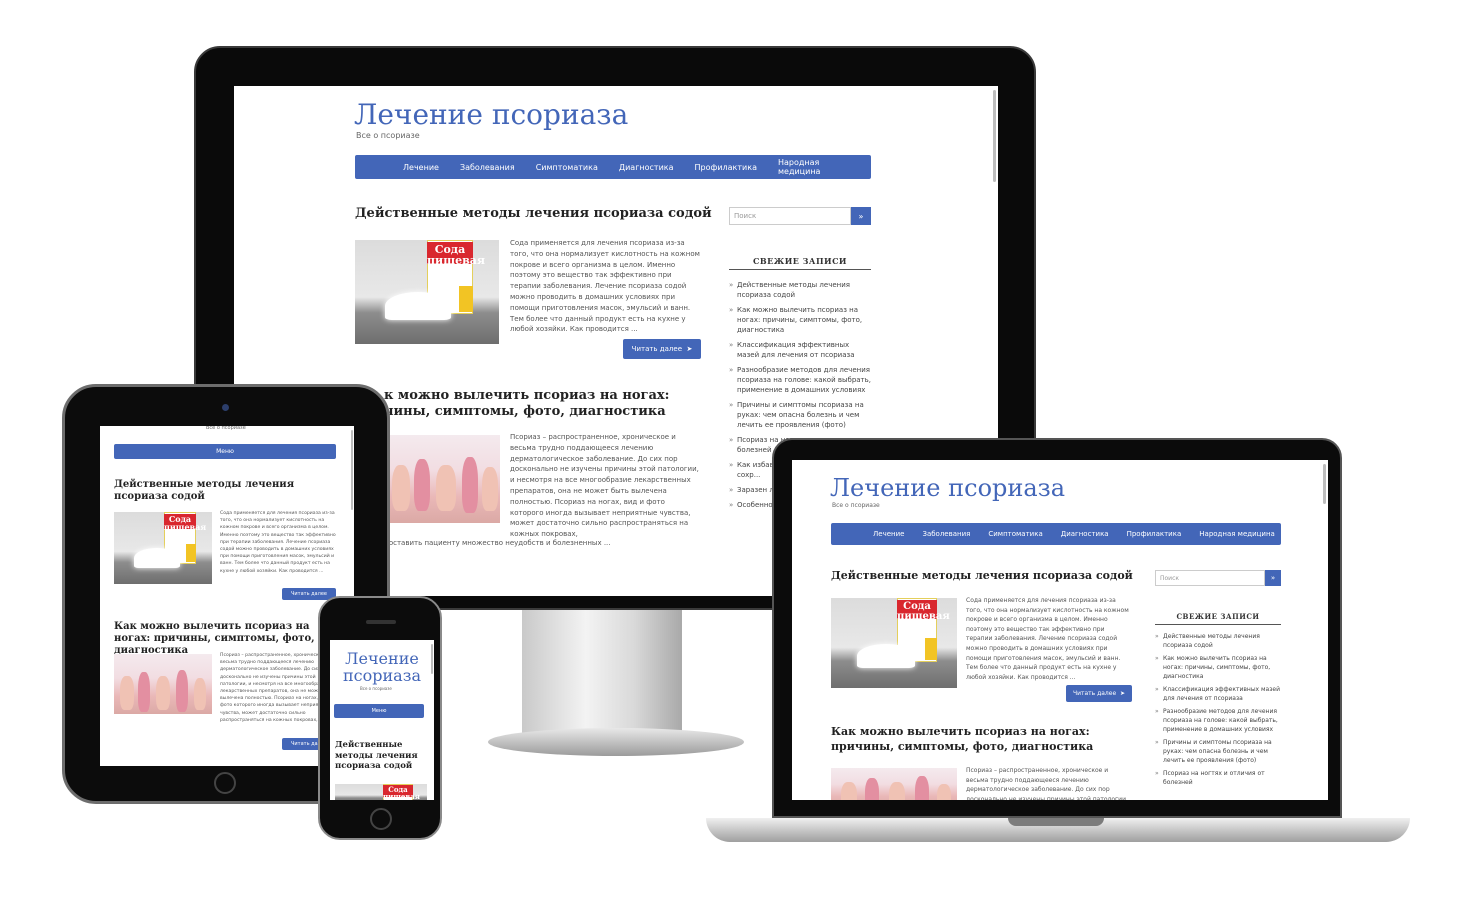  I want to click on laptop-search-button: », so click(1273, 578).